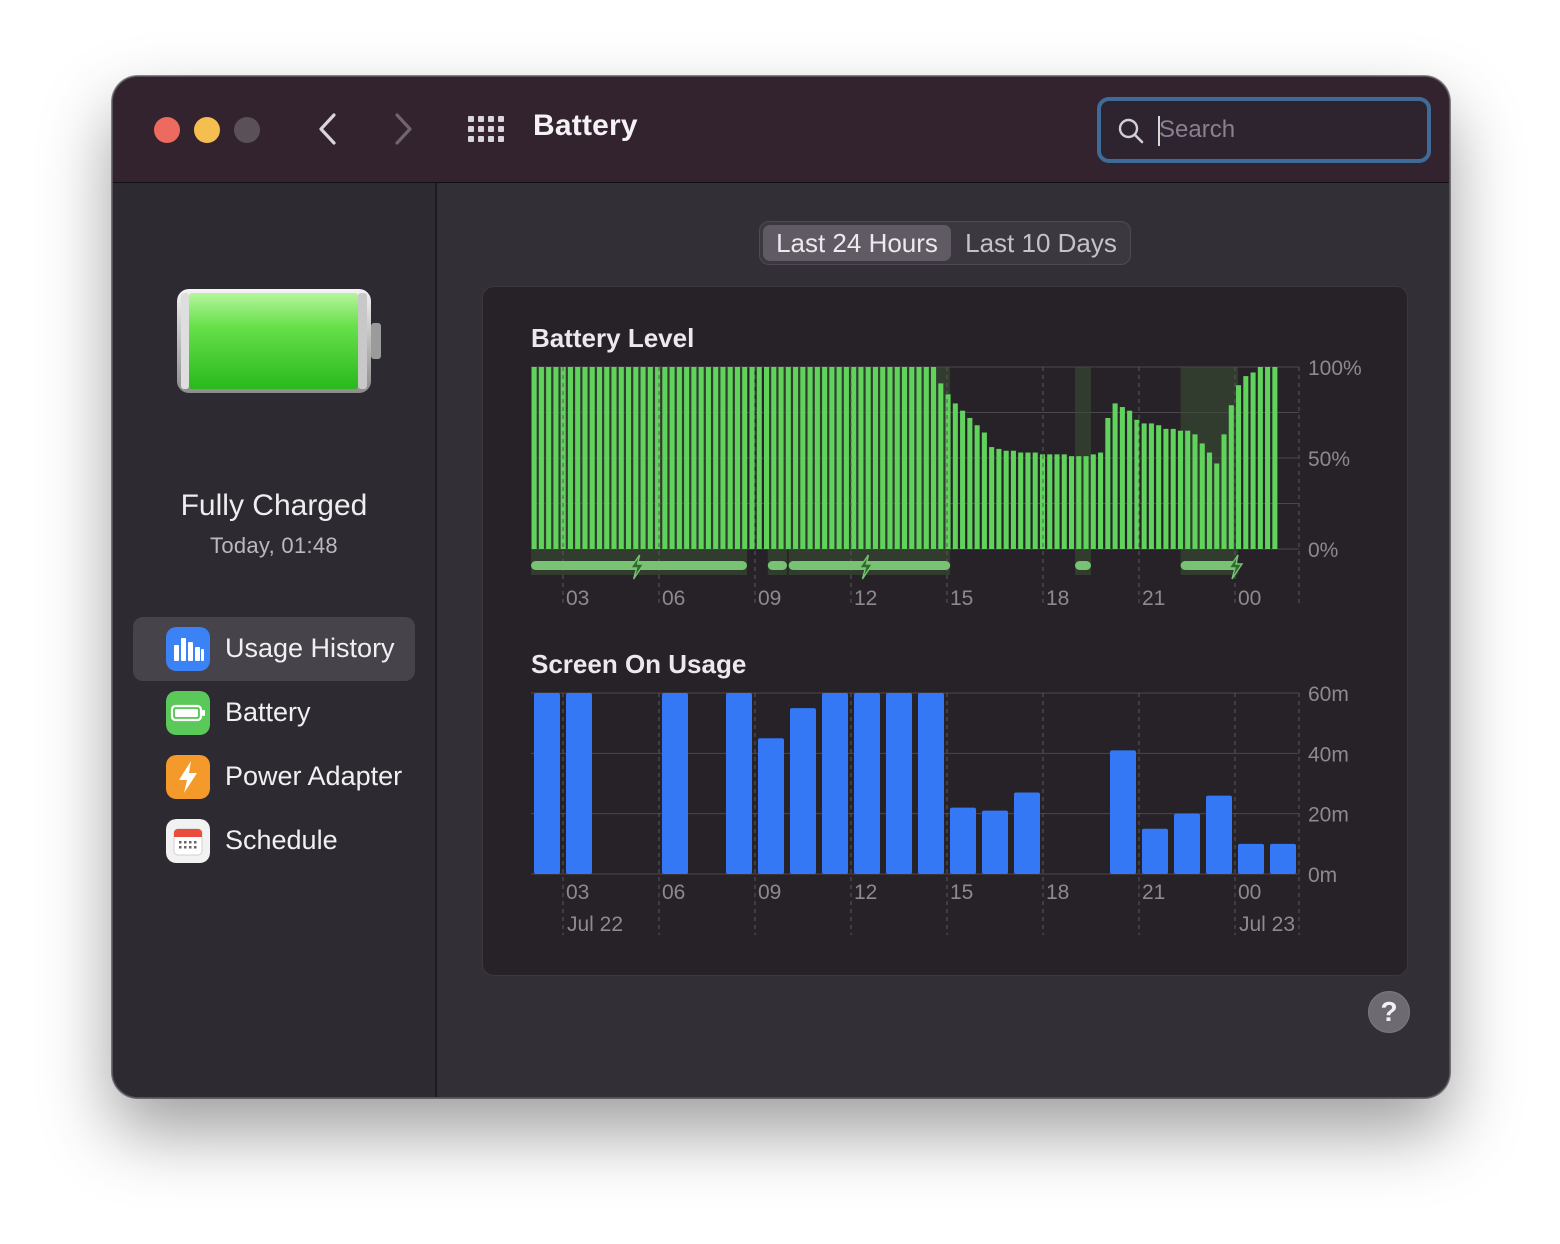  I want to click on search-input, so click(1284, 130).